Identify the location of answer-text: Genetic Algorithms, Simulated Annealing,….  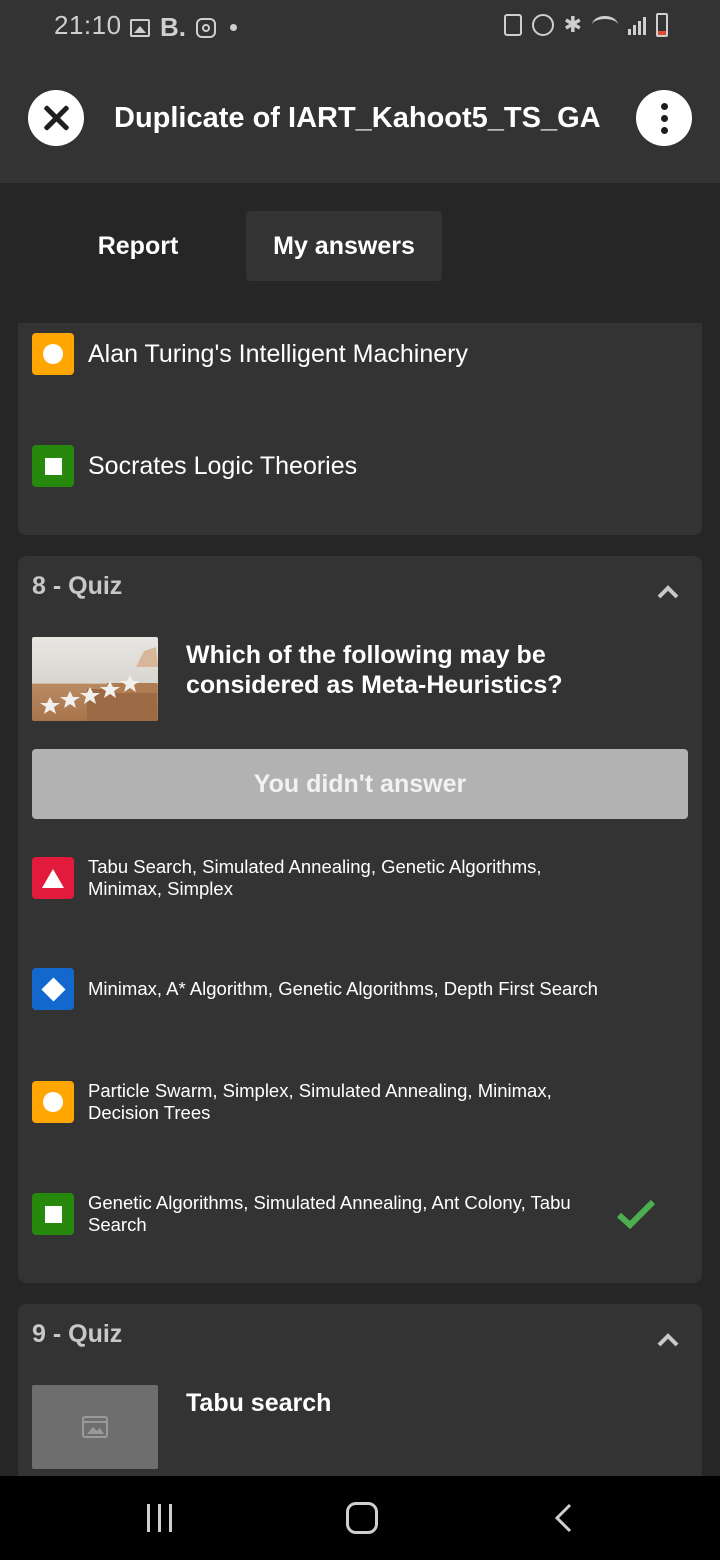
(329, 1213).